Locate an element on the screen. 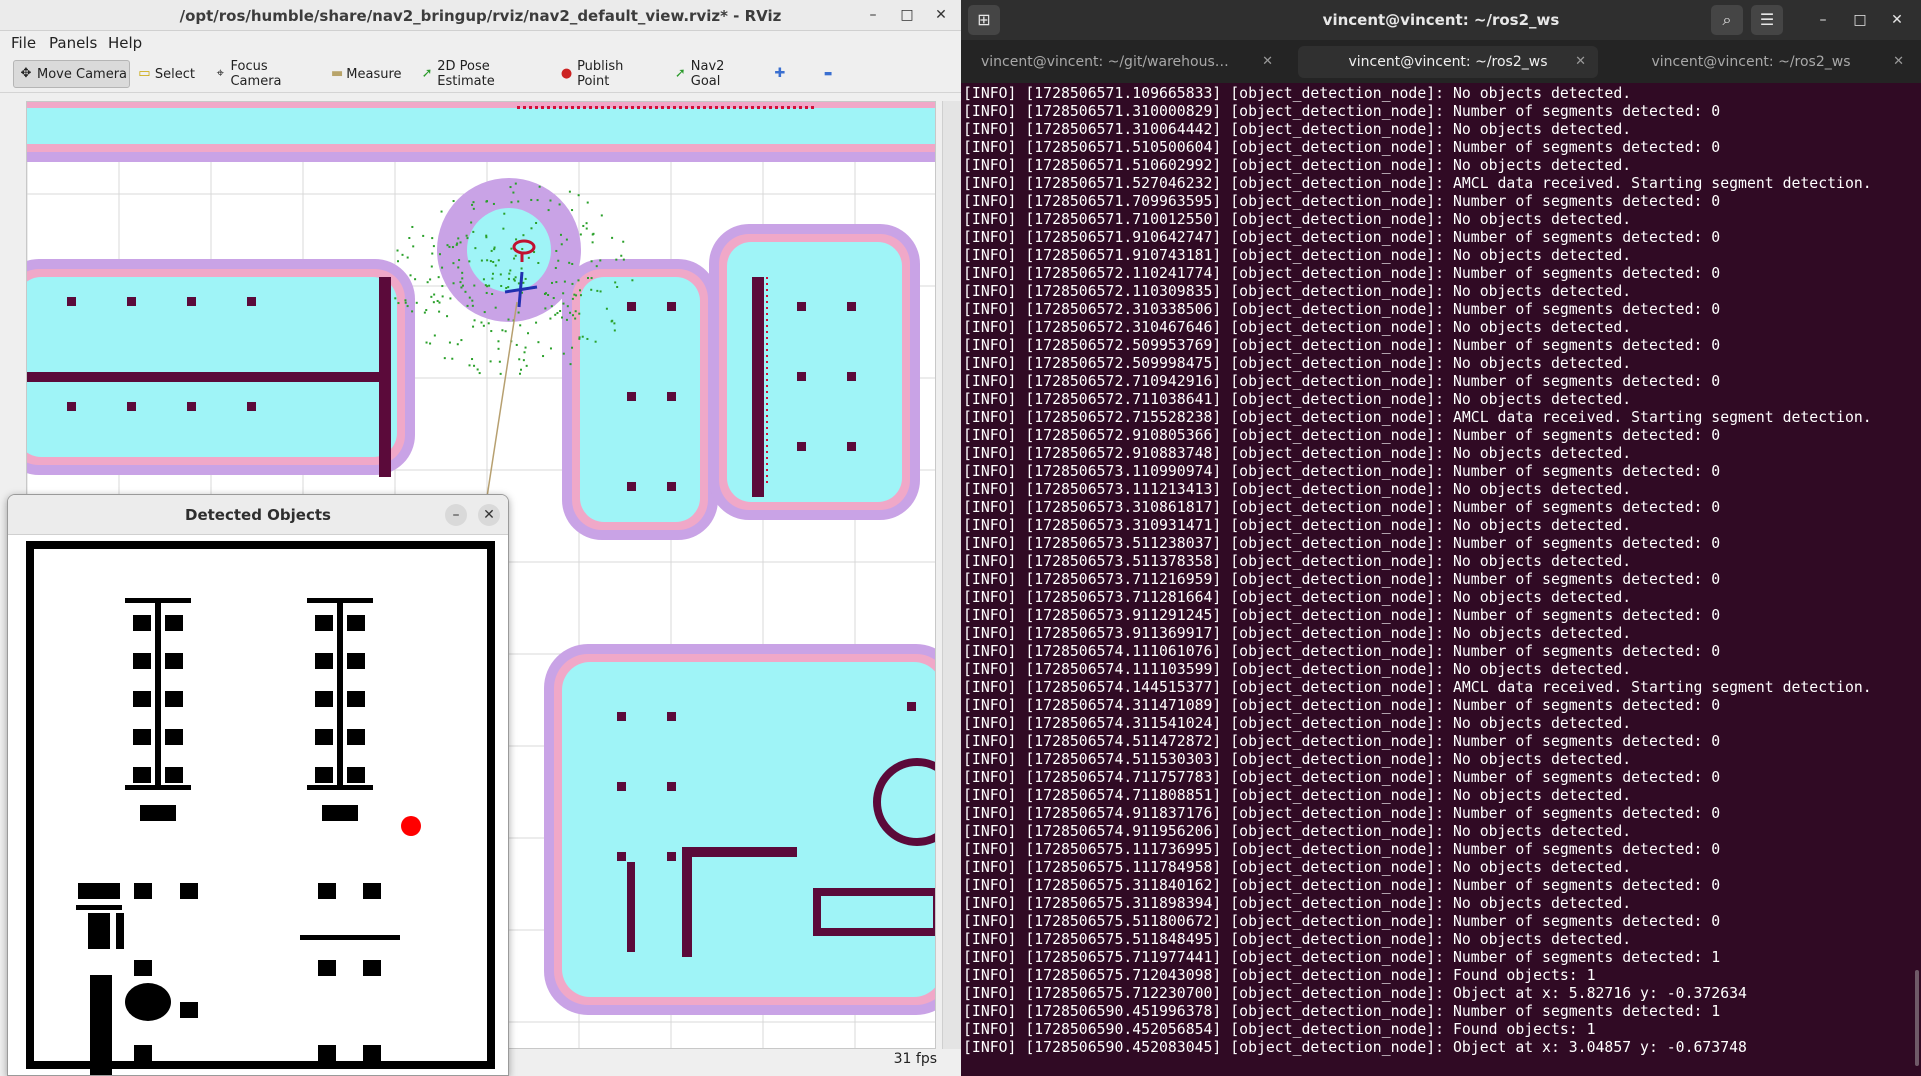  tool-2d-pose-estimate: ➚ 2D Pose Estimate is located at coordinates (477, 74).